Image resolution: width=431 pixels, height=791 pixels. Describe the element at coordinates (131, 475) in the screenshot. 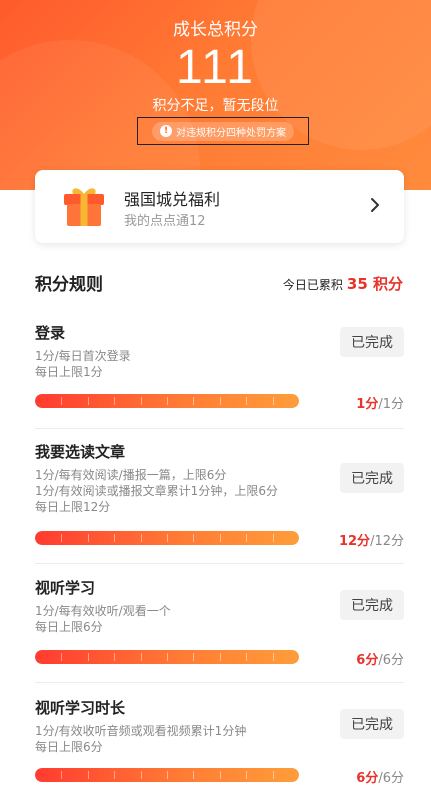

I see `rule-desc-line: 1分/每有效阅读/播报一篇，上限6分` at that location.